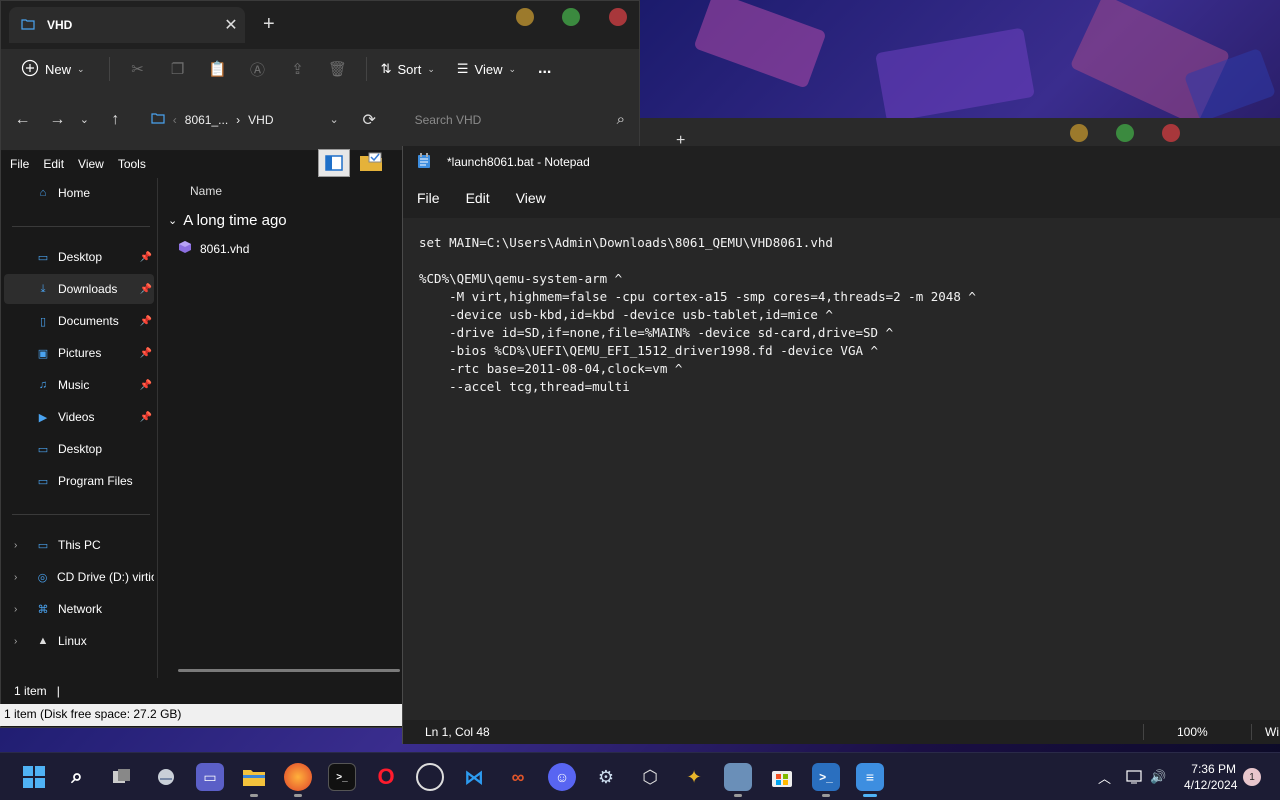 Image resolution: width=1280 pixels, height=800 pixels. I want to click on delete-icon: 🗑, so click(338, 69).